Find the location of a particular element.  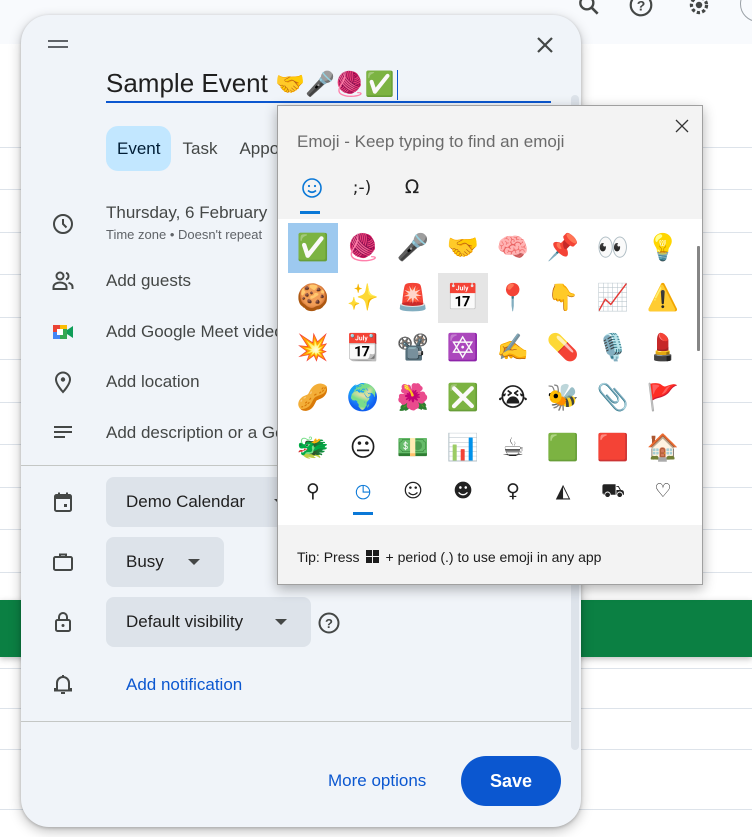

title-emoji: 🤝 is located at coordinates (290, 84).